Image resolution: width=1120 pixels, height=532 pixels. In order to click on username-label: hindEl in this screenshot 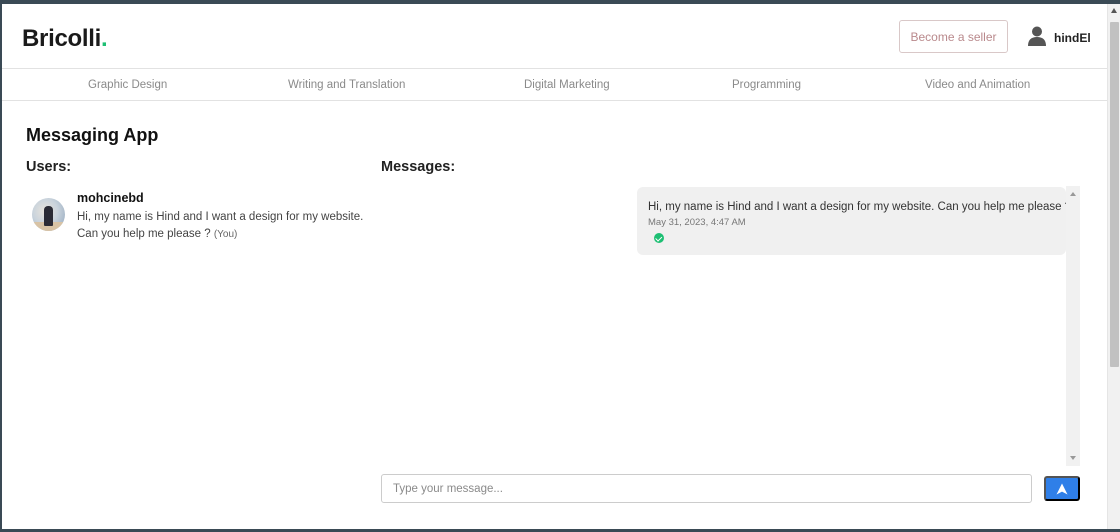, I will do `click(1072, 38)`.